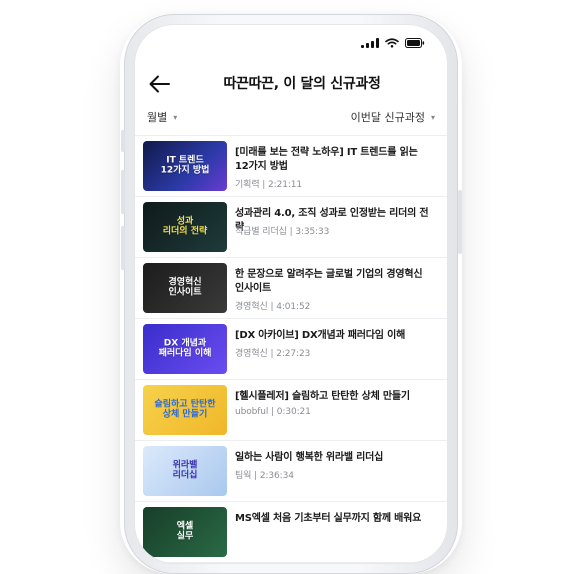 Image resolution: width=585 pixels, height=574 pixels. Describe the element at coordinates (273, 307) in the screenshot. I see `course-meta: 경영혁신 | 4:01:52` at that location.